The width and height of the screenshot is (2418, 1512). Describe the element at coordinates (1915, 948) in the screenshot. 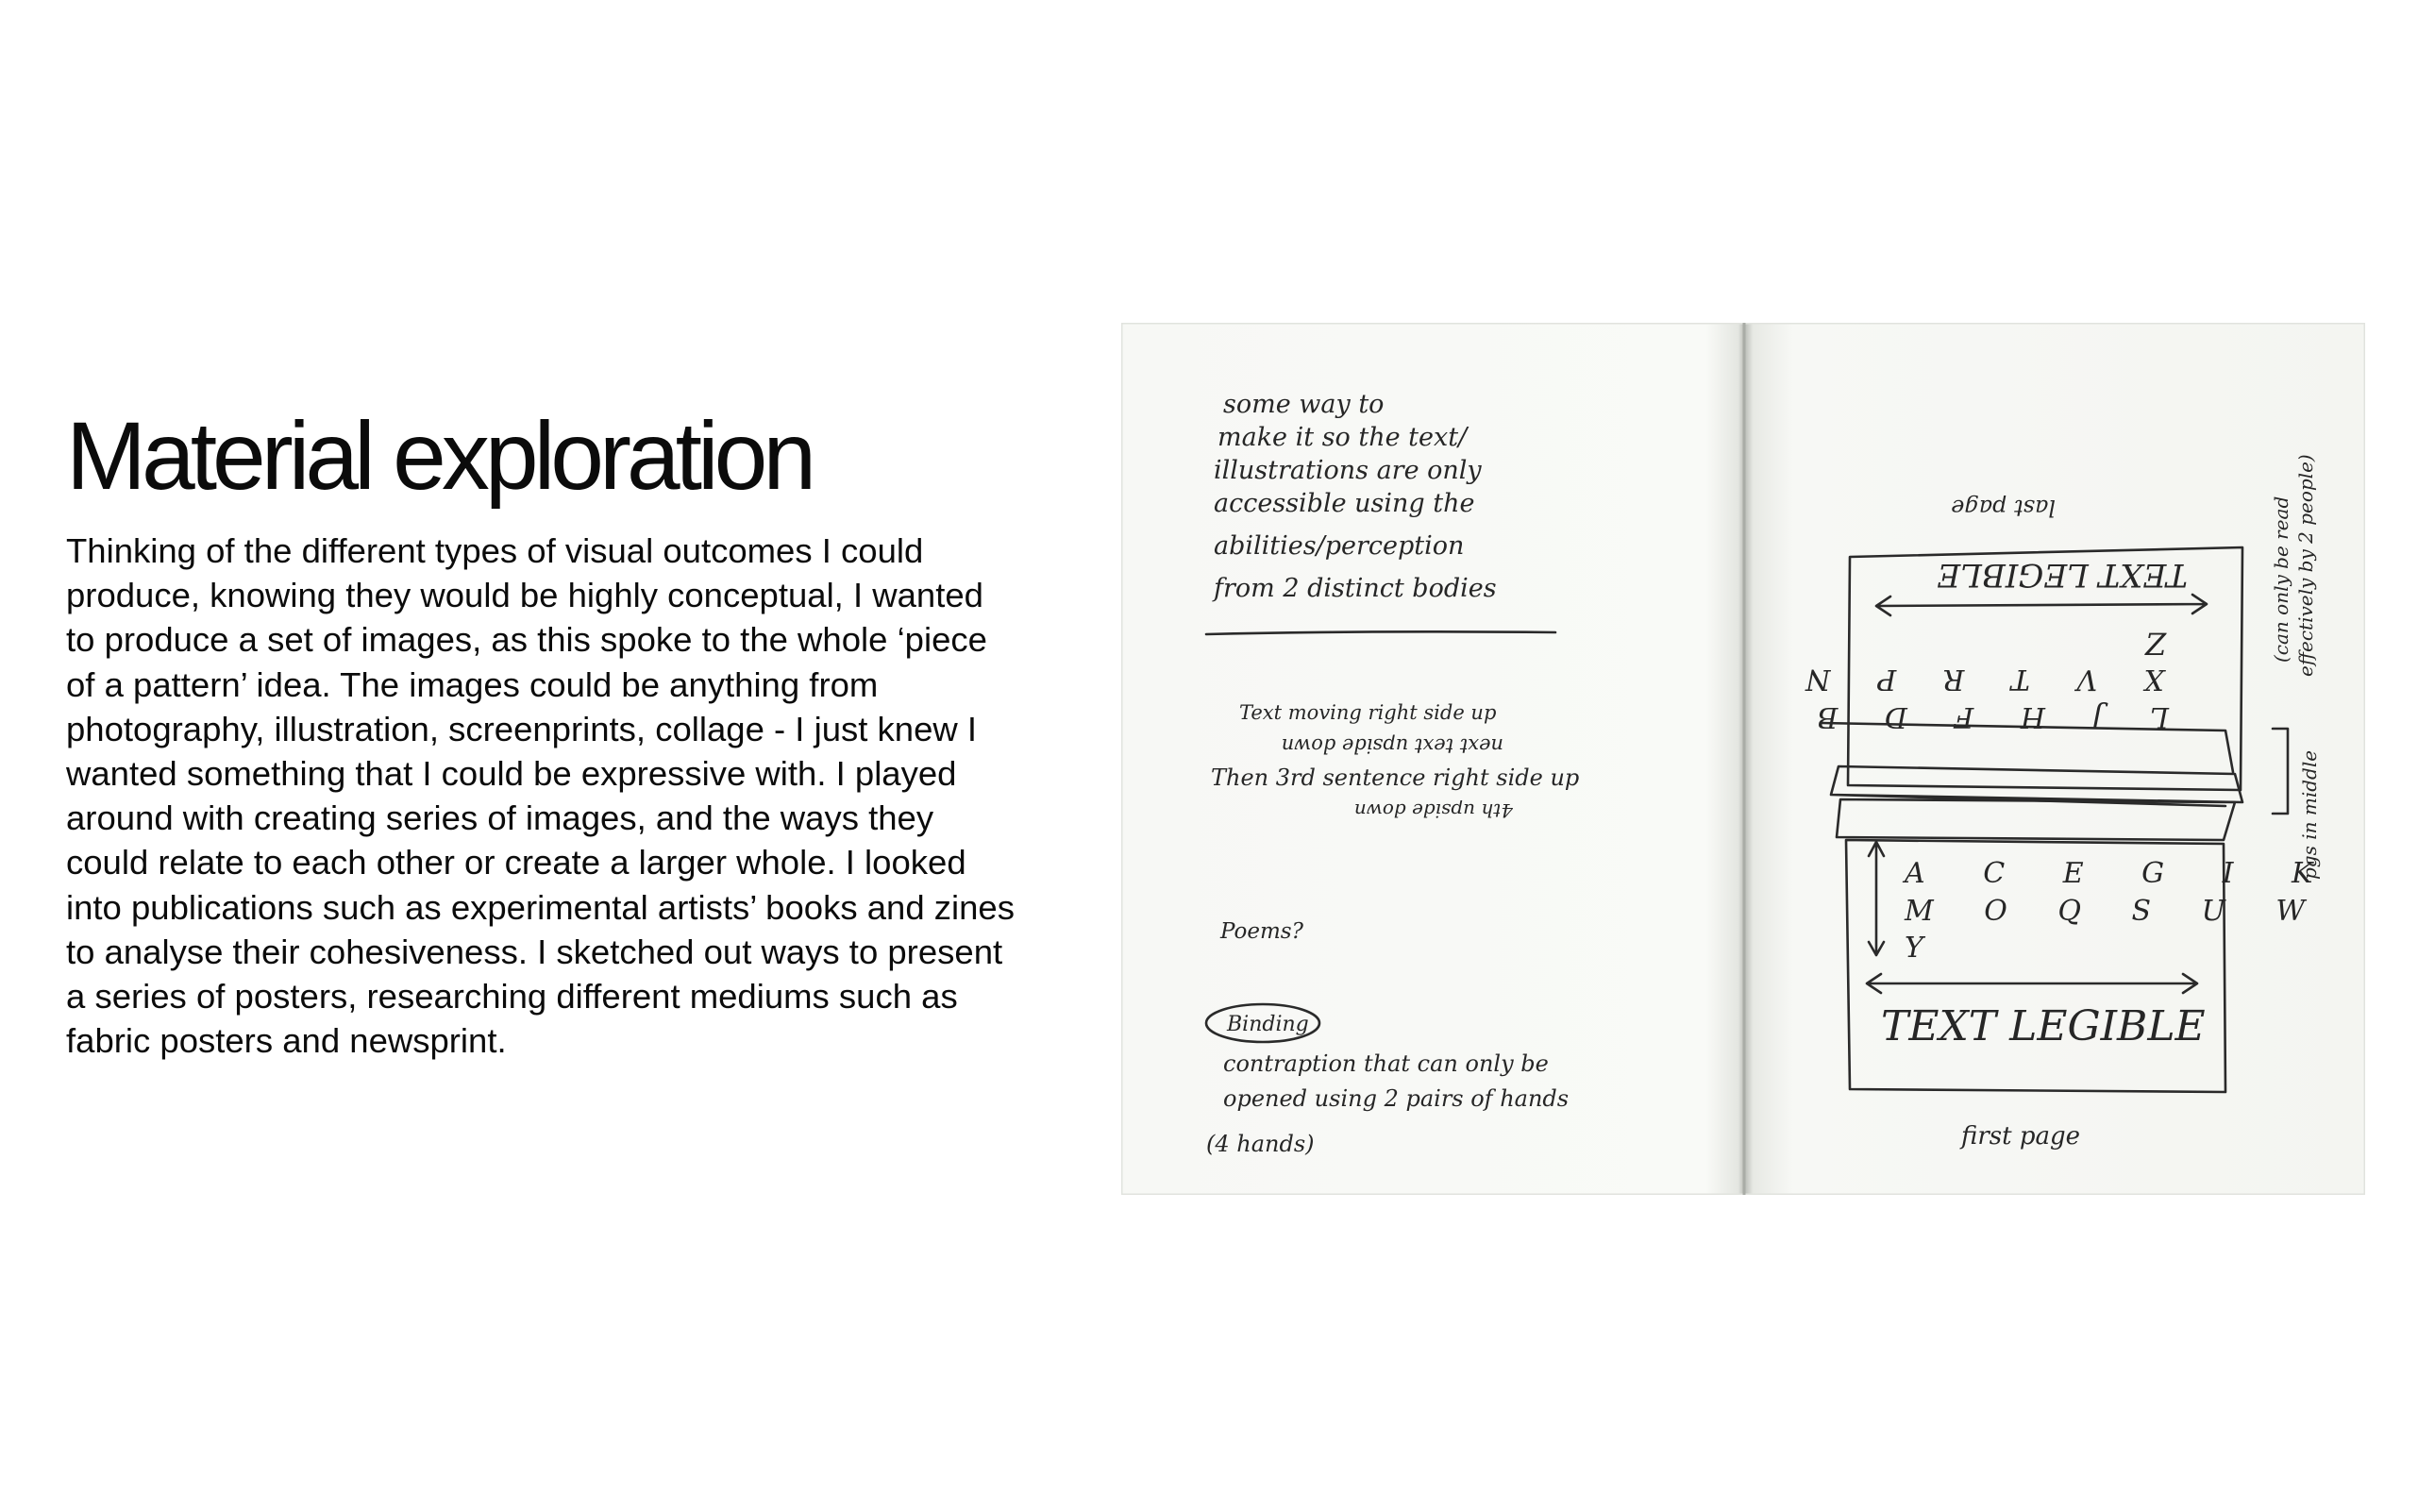

I see `bottom-letters-row-3: Y` at that location.